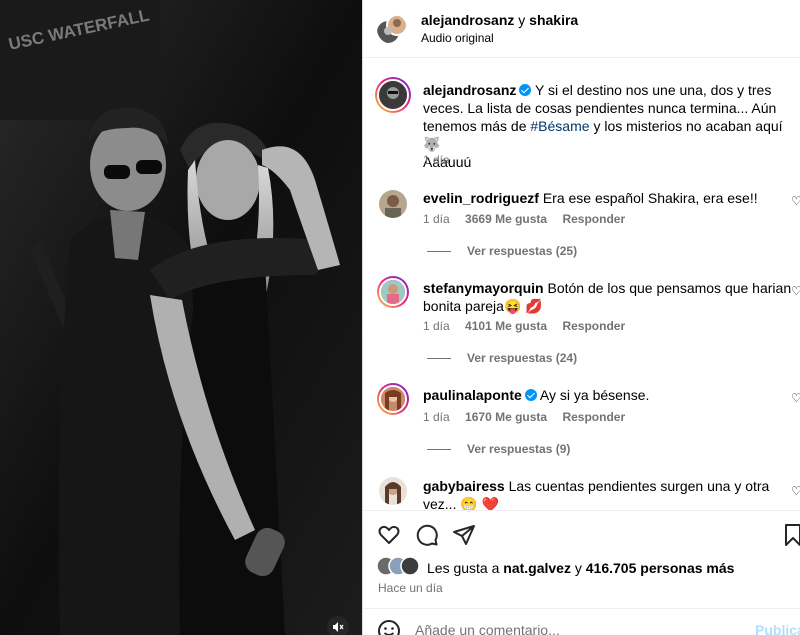 Image resolution: width=800 pixels, height=635 pixels. I want to click on view-replies-button: Ver respuestas (9), so click(498, 449).